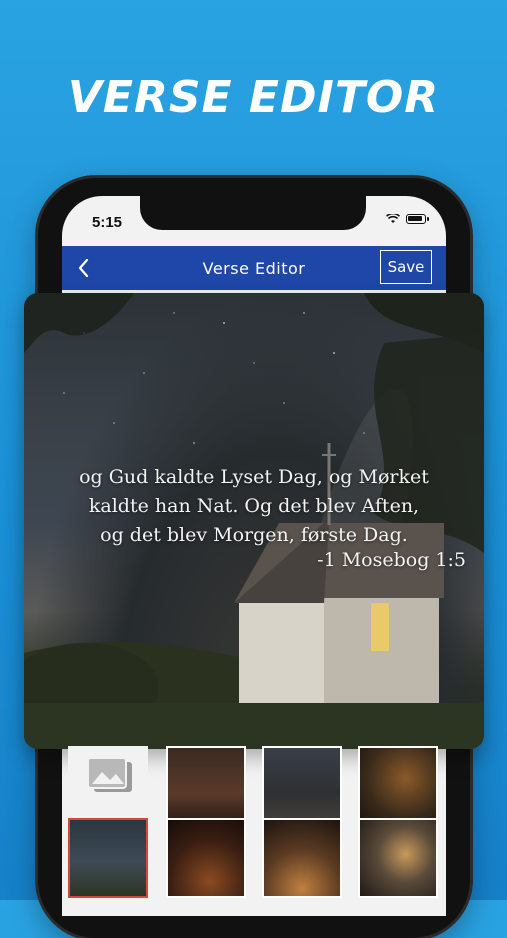  What do you see at coordinates (302, 786) in the screenshot?
I see `bg-thumb-road` at bounding box center [302, 786].